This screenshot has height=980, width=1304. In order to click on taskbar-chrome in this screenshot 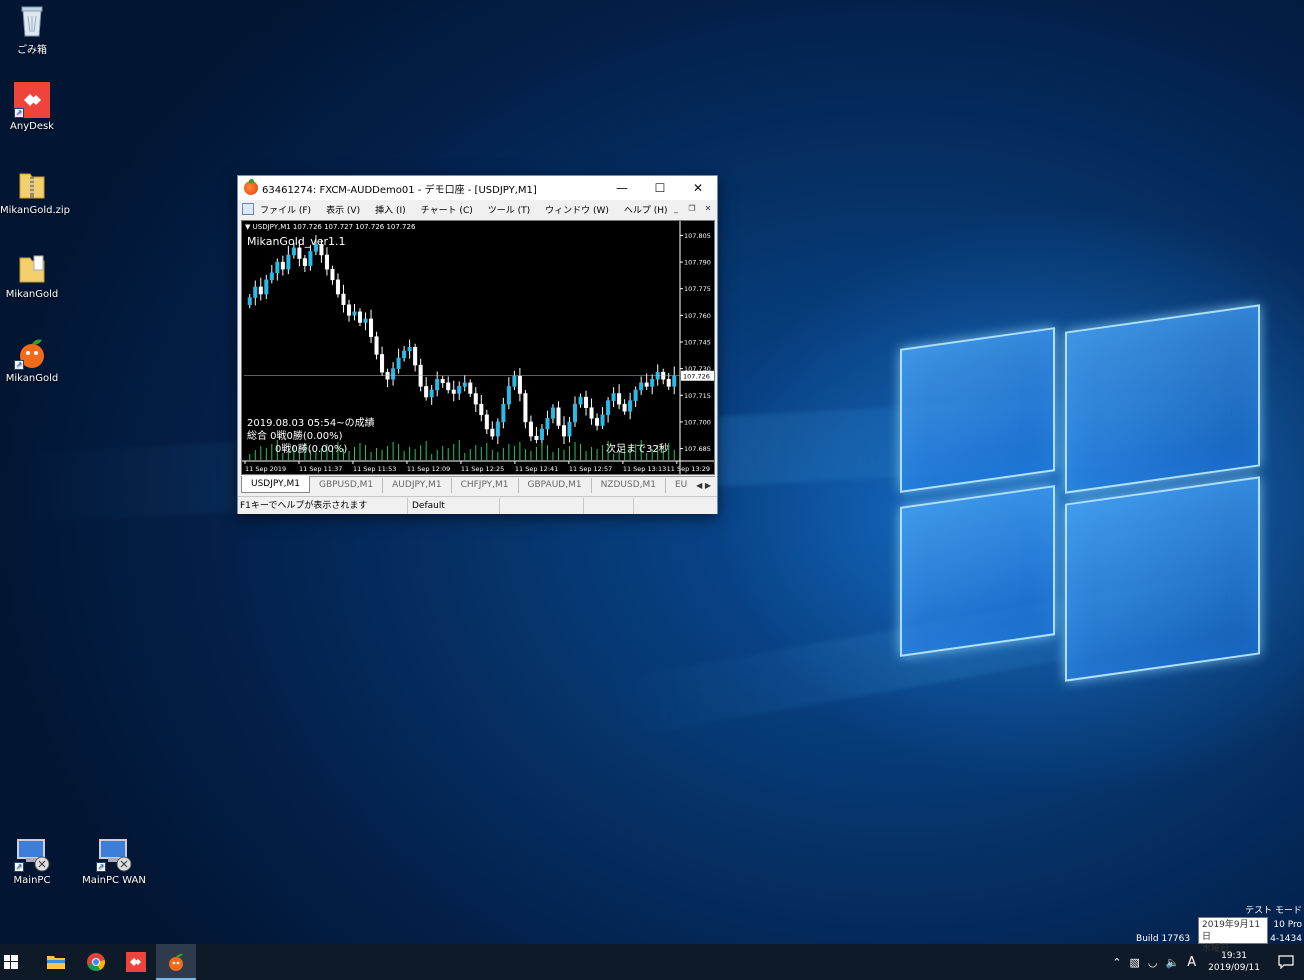, I will do `click(96, 962)`.